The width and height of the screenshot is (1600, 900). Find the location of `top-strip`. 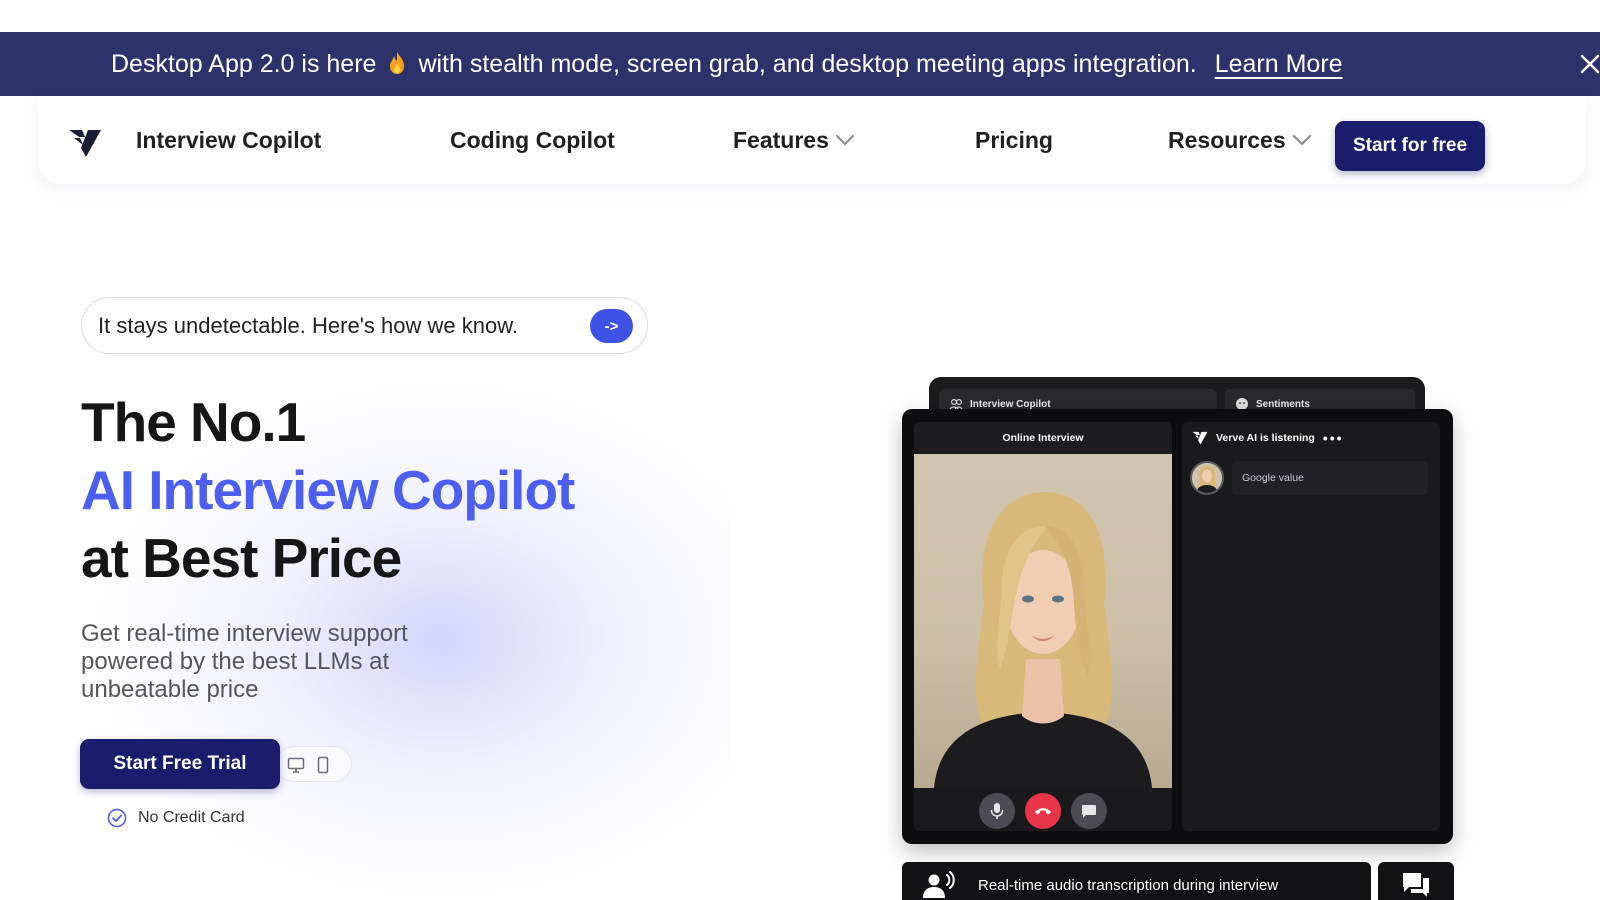

top-strip is located at coordinates (800, 16).